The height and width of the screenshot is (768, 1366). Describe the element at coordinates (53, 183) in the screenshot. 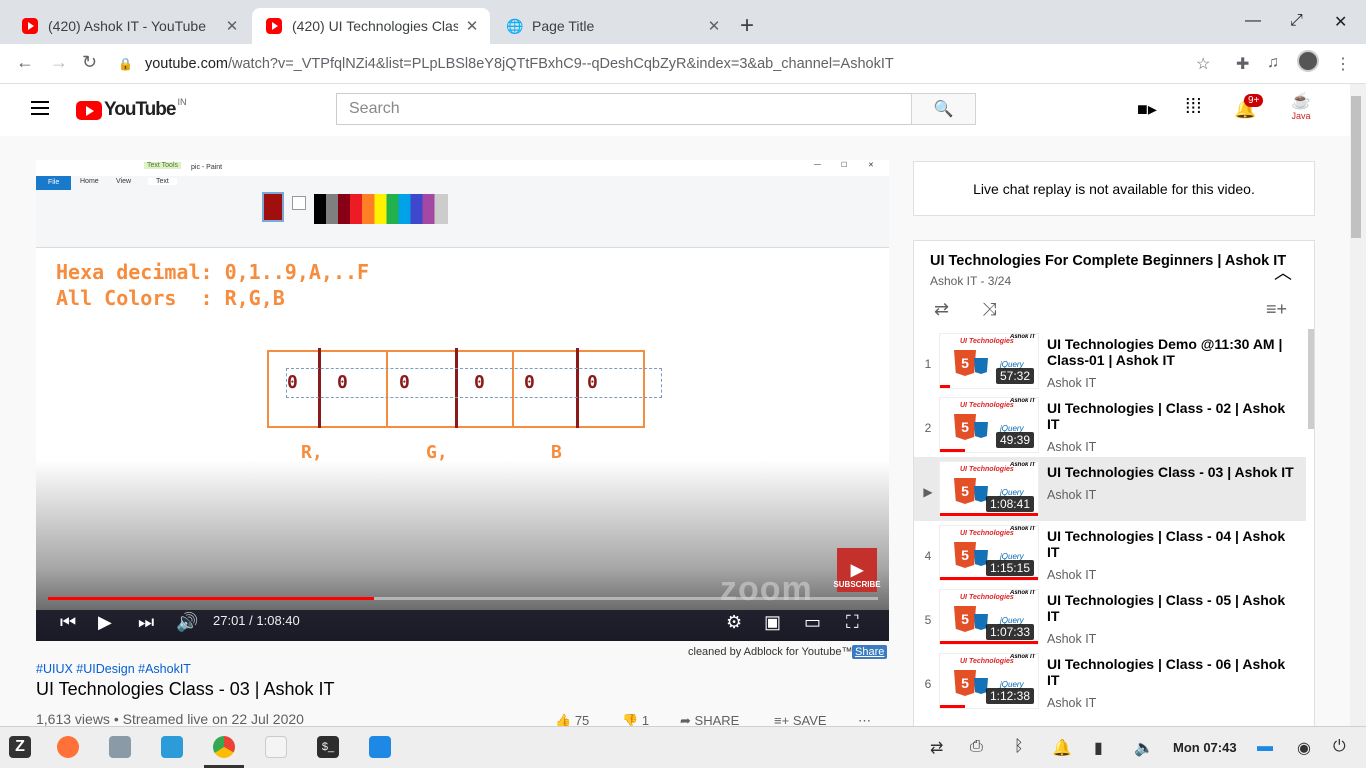

I see `ribbon-tab-file: File` at that location.